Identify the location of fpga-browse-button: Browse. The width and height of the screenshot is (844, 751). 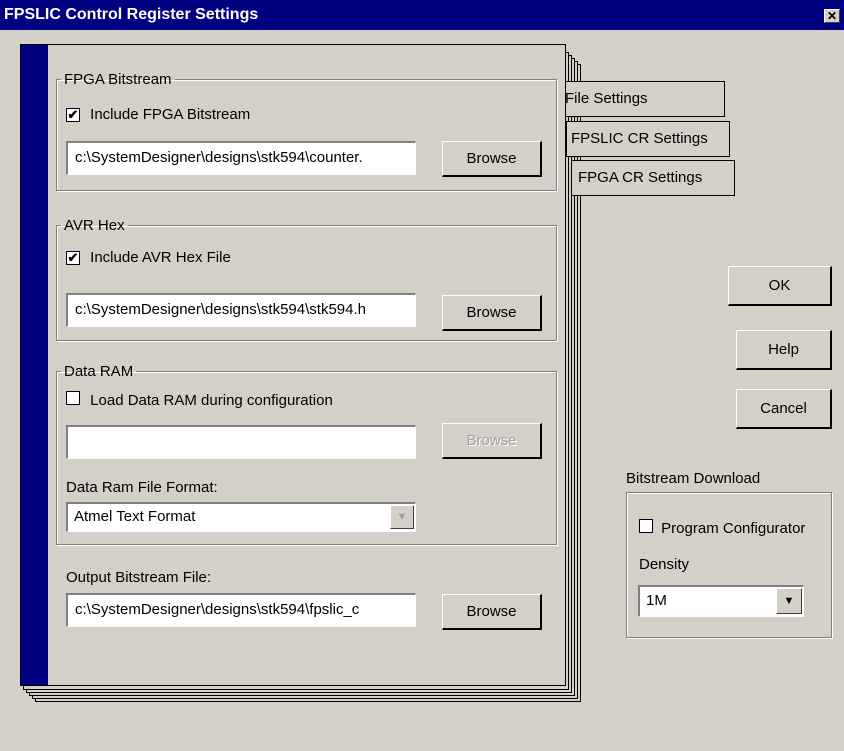
(492, 159).